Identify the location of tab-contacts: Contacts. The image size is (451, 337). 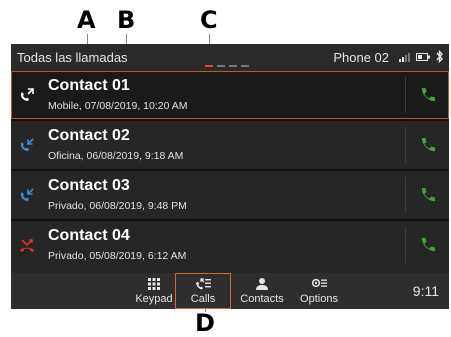
(262, 291).